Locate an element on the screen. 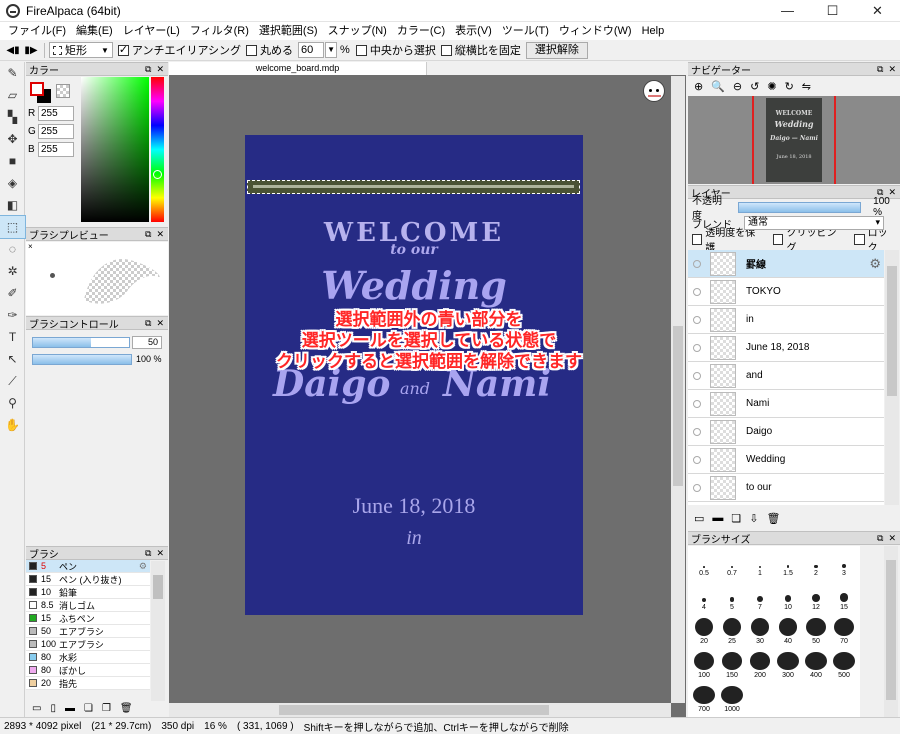 This screenshot has height=734, width=900. canvas-horizontal-scrollbar is located at coordinates (420, 710).